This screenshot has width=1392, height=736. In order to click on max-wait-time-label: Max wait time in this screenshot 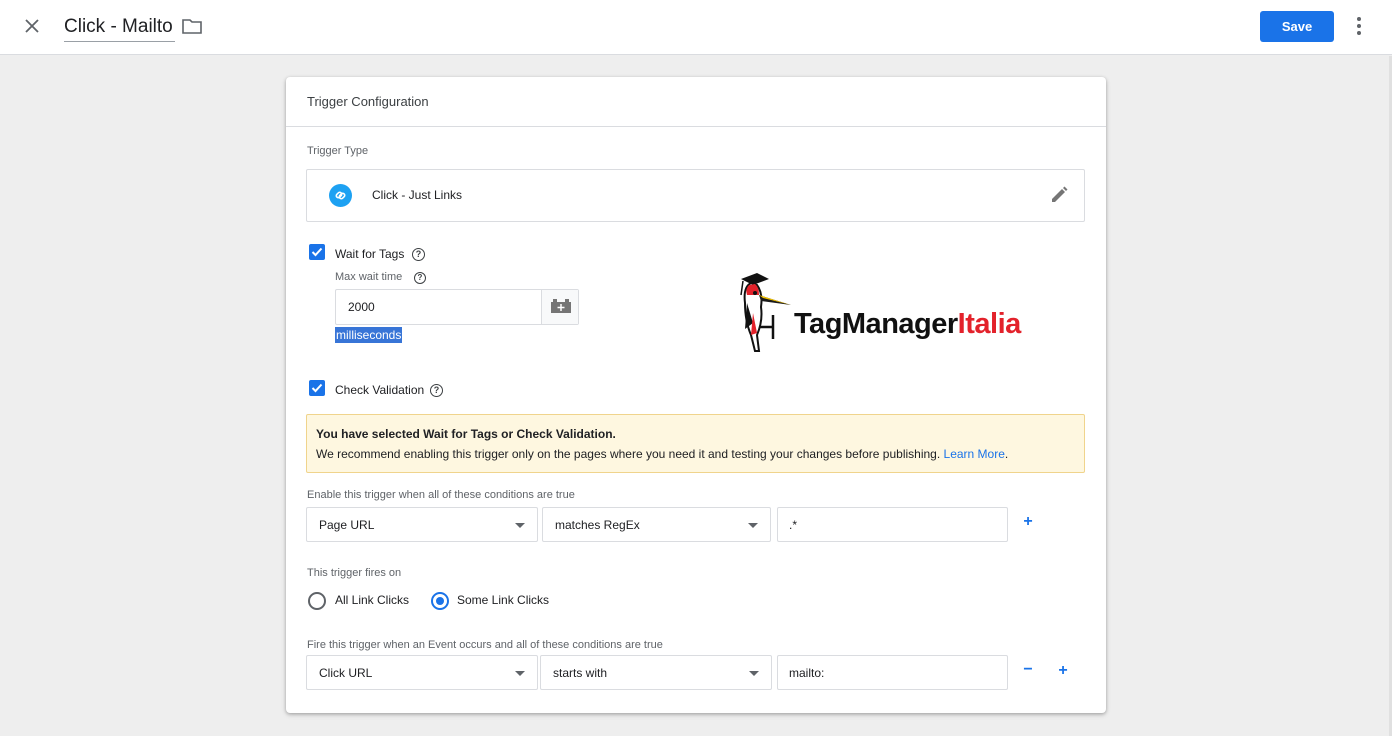, I will do `click(369, 277)`.